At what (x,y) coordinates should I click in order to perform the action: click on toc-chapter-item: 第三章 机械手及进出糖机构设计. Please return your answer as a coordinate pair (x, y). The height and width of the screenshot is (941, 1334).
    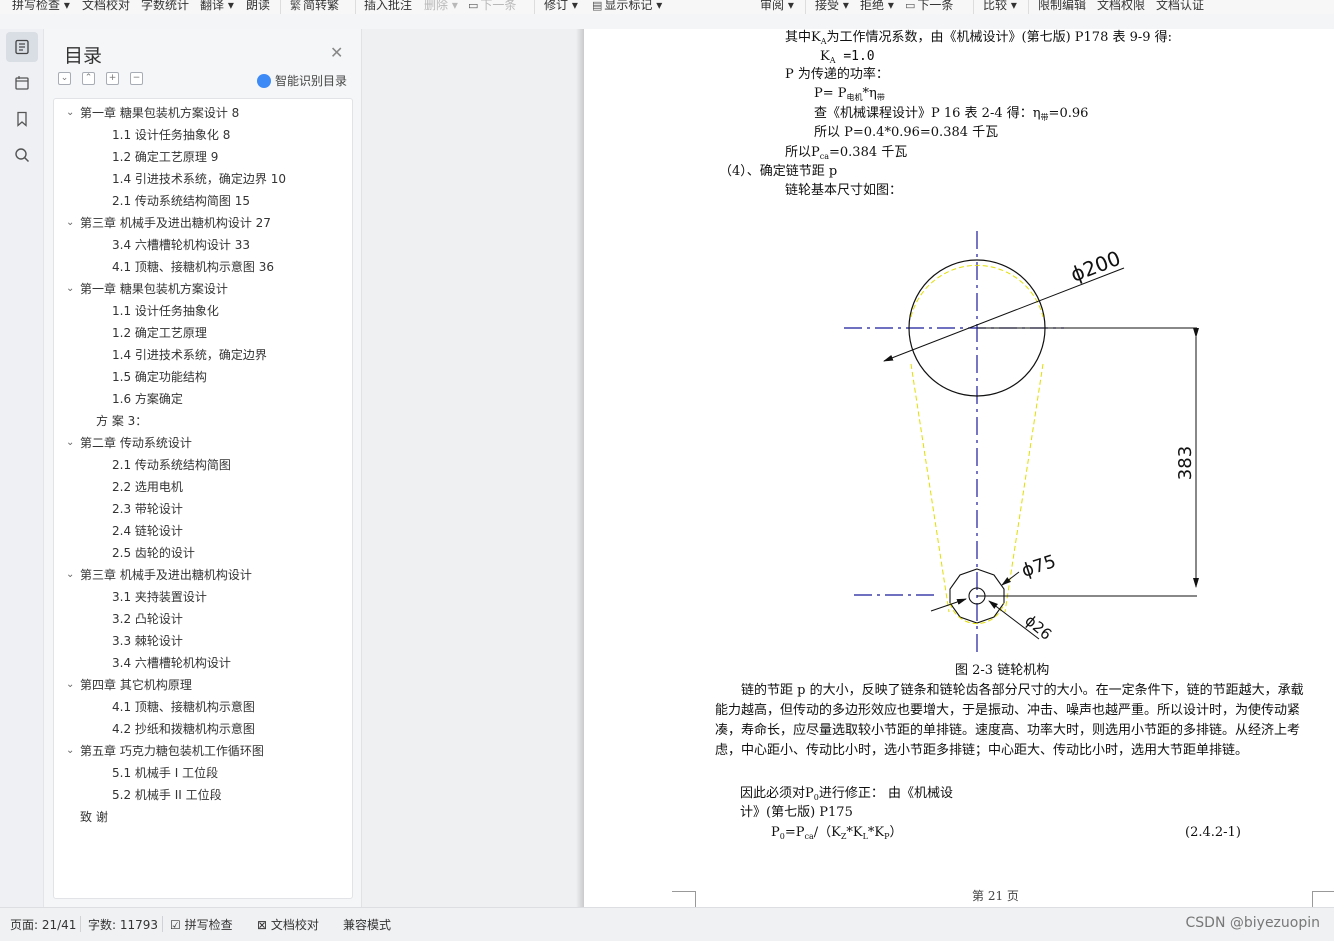
    Looking at the image, I should click on (166, 575).